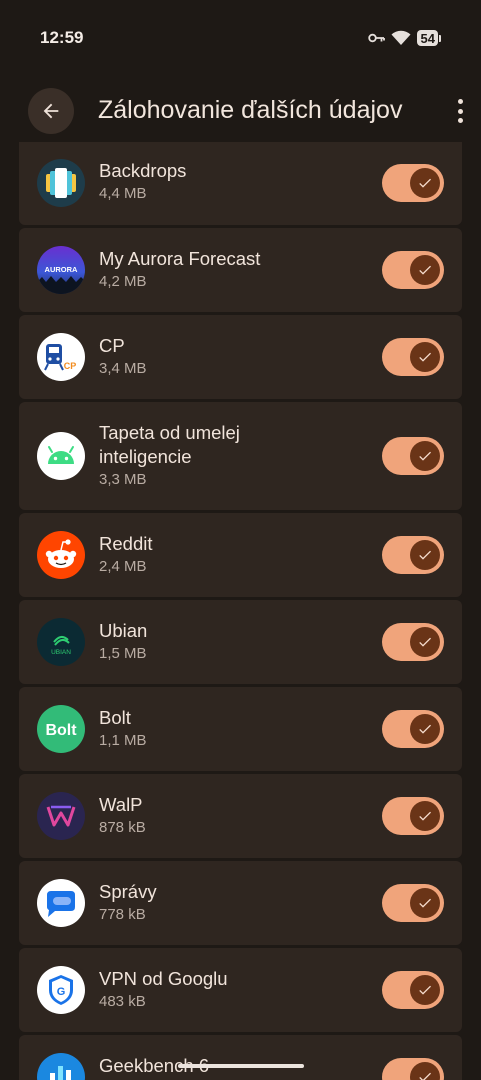 The image size is (481, 1080). Describe the element at coordinates (240, 816) in the screenshot. I see `app-row-walp: WalP 878 kB` at that location.